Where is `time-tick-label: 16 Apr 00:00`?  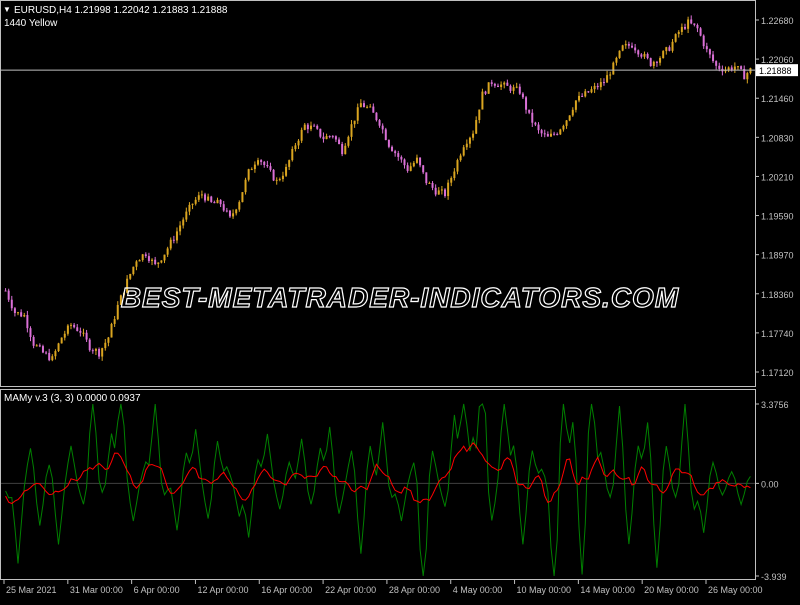 time-tick-label: 16 Apr 00:00 is located at coordinates (286, 590).